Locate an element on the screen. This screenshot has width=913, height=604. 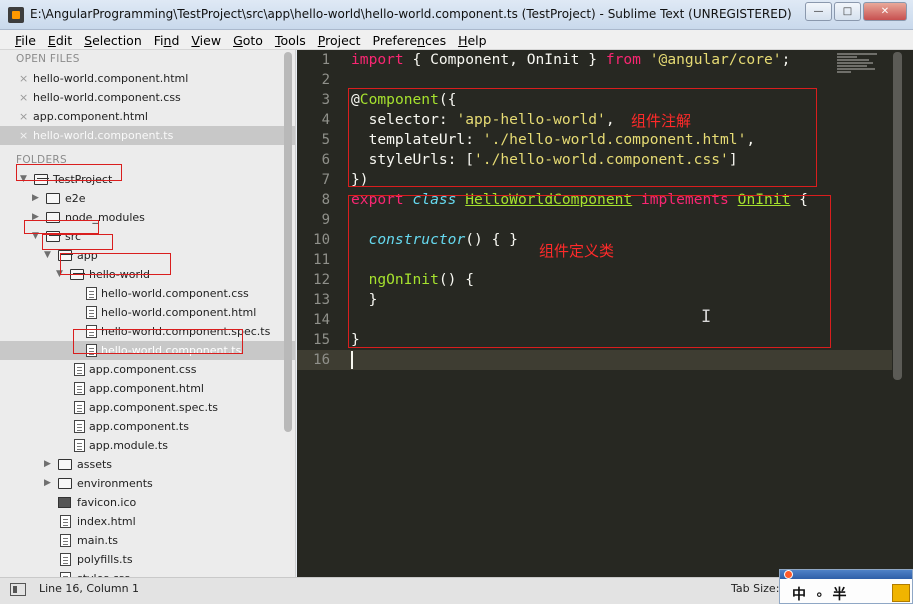
text-cursor is located at coordinates (352, 360).